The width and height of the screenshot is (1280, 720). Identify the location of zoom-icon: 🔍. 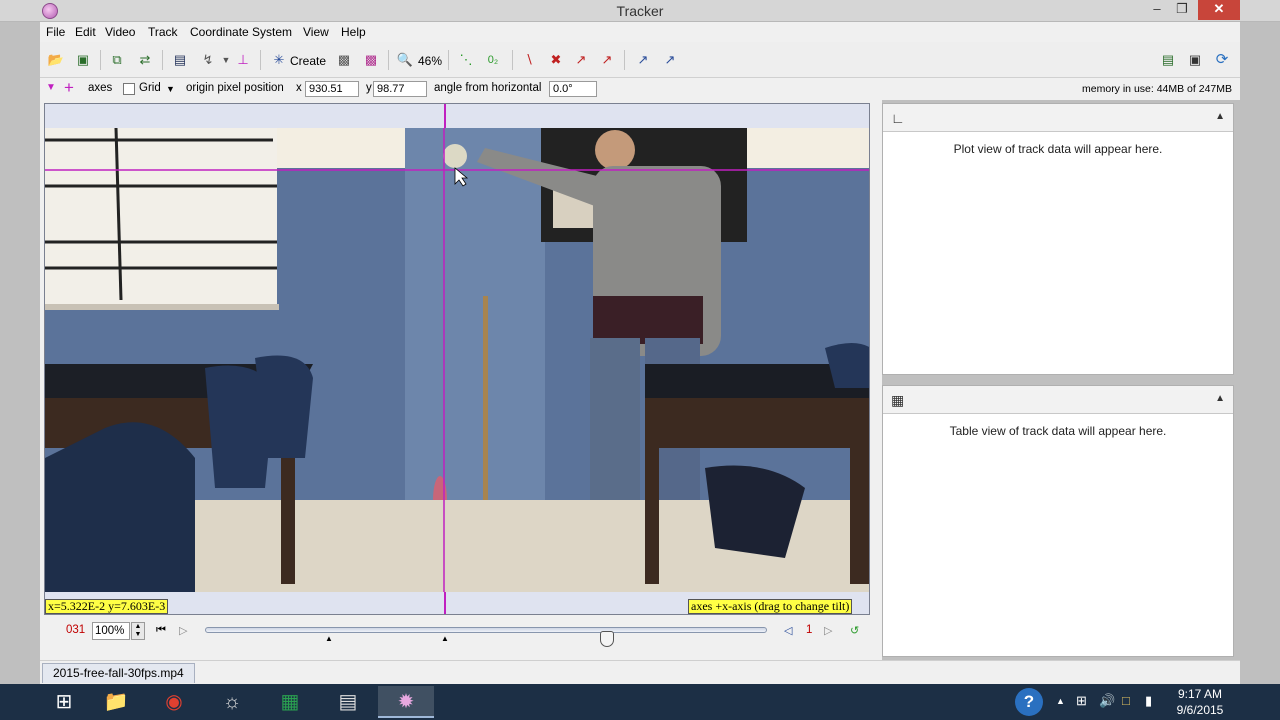
(405, 60).